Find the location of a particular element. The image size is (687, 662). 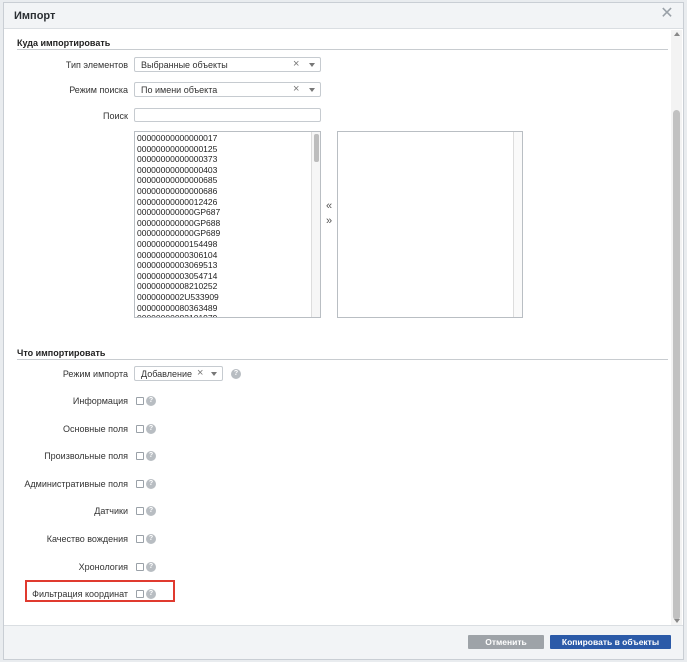

list-item: 00000000000000686 is located at coordinates (178, 191).